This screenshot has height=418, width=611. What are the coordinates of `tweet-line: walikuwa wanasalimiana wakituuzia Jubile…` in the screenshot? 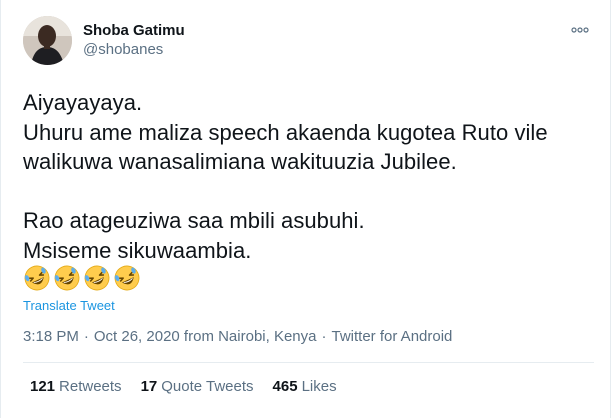 It's located at (240, 161).